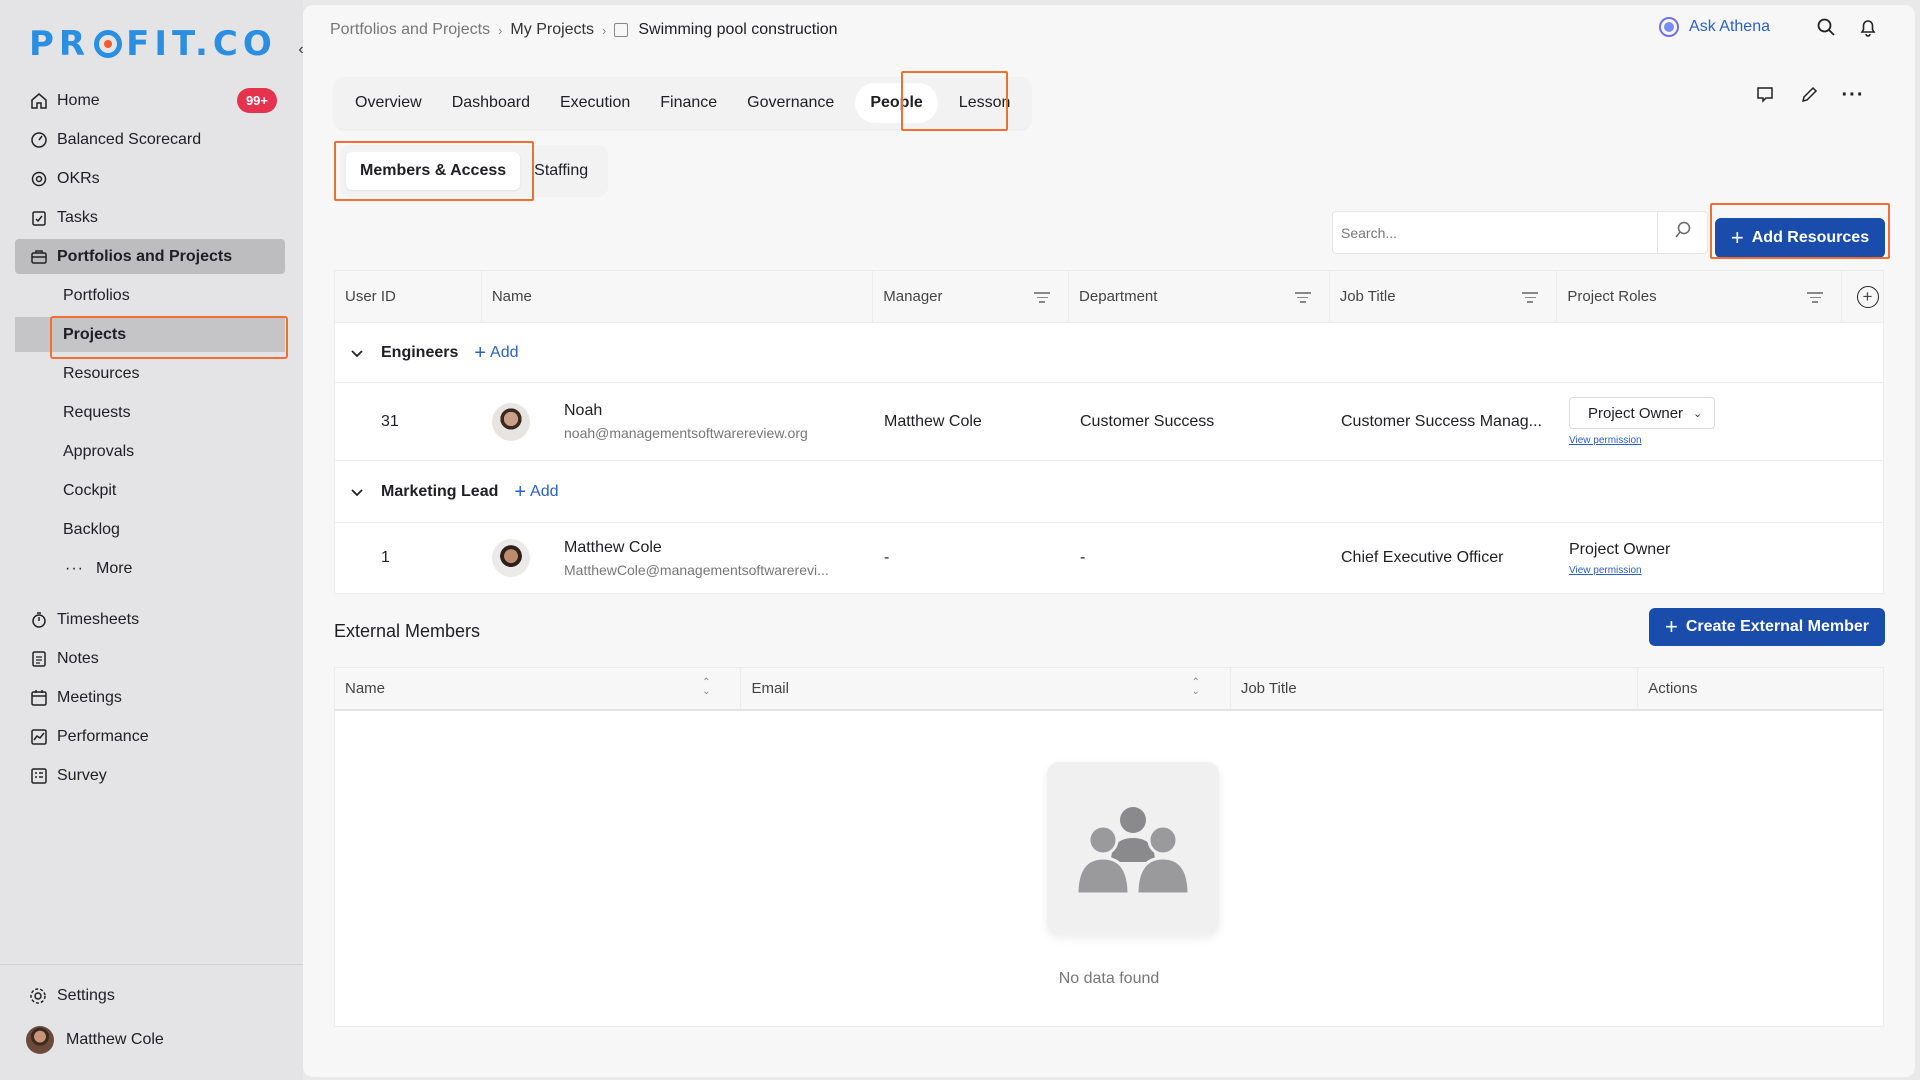 The height and width of the screenshot is (1080, 1920). I want to click on gauge-icon, so click(39, 140).